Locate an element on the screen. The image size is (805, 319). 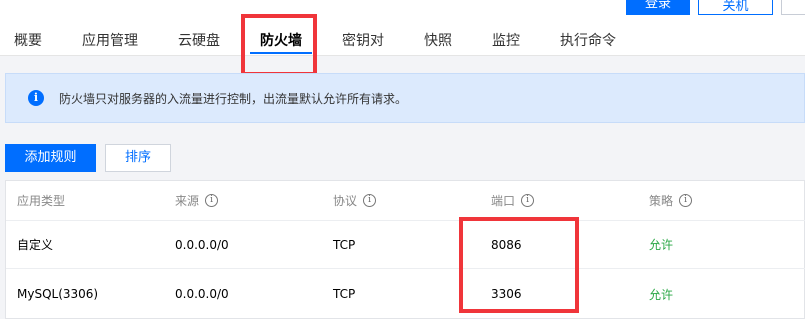
info-icon: i is located at coordinates (36, 98).